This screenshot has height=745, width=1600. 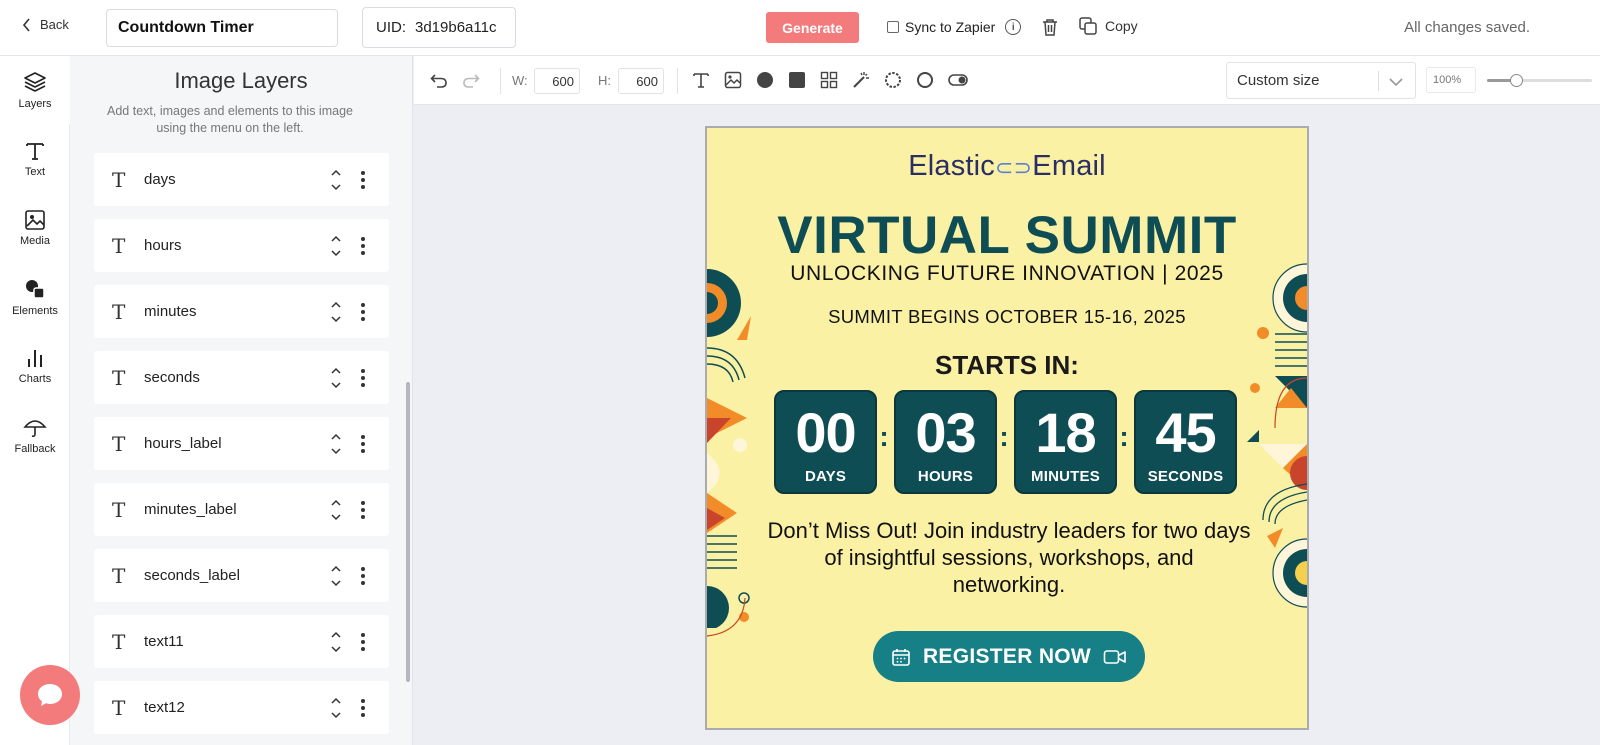 What do you see at coordinates (190, 509) in the screenshot?
I see `layer-name: minutes_label` at bounding box center [190, 509].